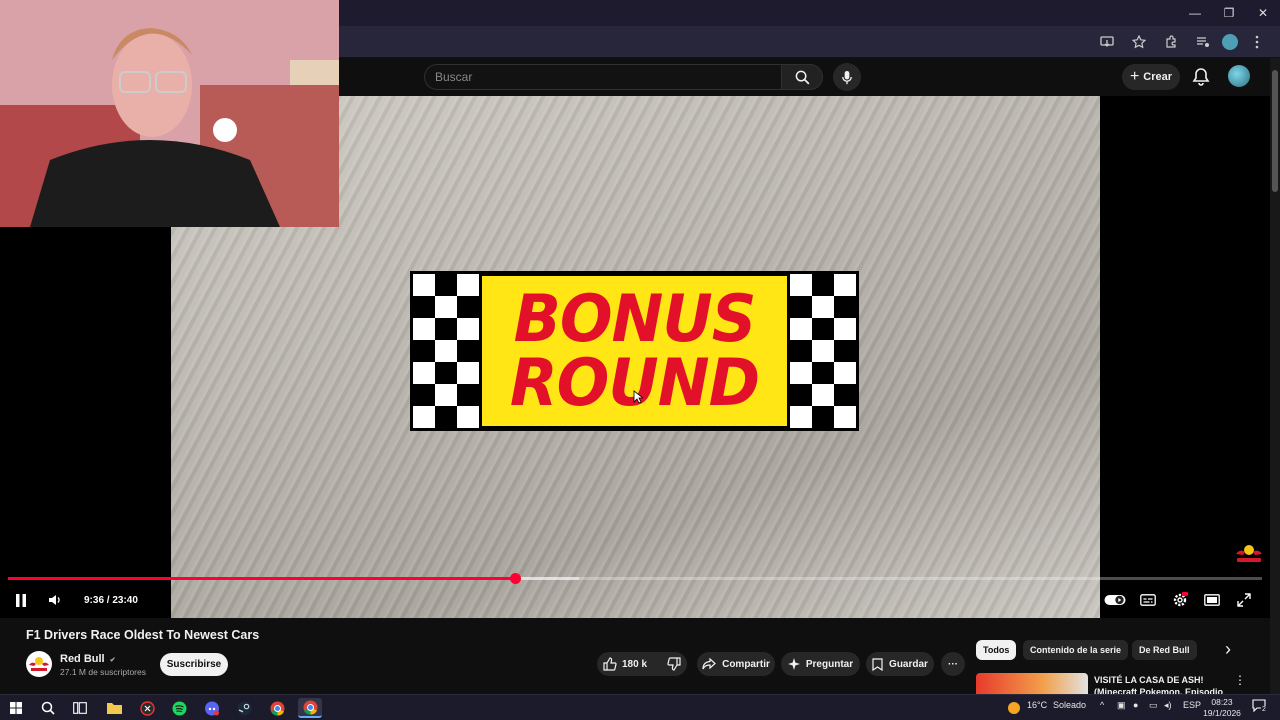 The image size is (1280, 720). Describe the element at coordinates (112, 660) in the screenshot. I see `verified-badge-icon: ✔` at that location.